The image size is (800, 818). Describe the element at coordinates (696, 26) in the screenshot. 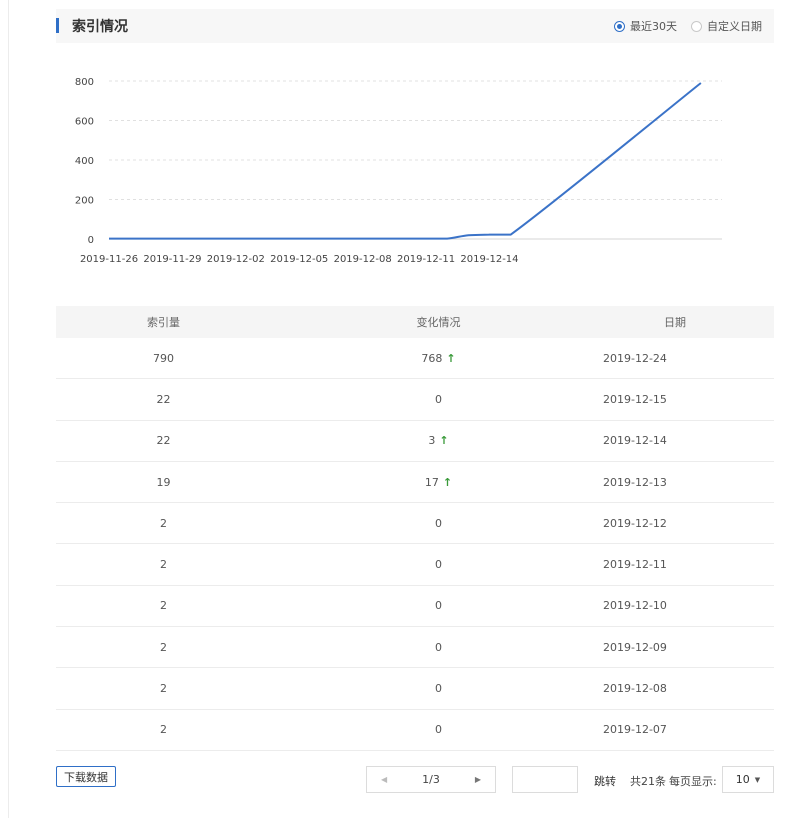

I see `radio-unchecked-icon` at that location.